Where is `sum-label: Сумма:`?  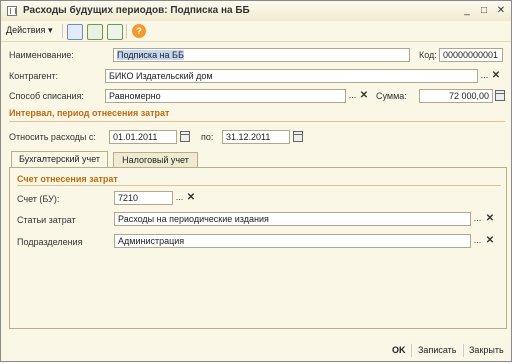 sum-label: Сумма: is located at coordinates (391, 96).